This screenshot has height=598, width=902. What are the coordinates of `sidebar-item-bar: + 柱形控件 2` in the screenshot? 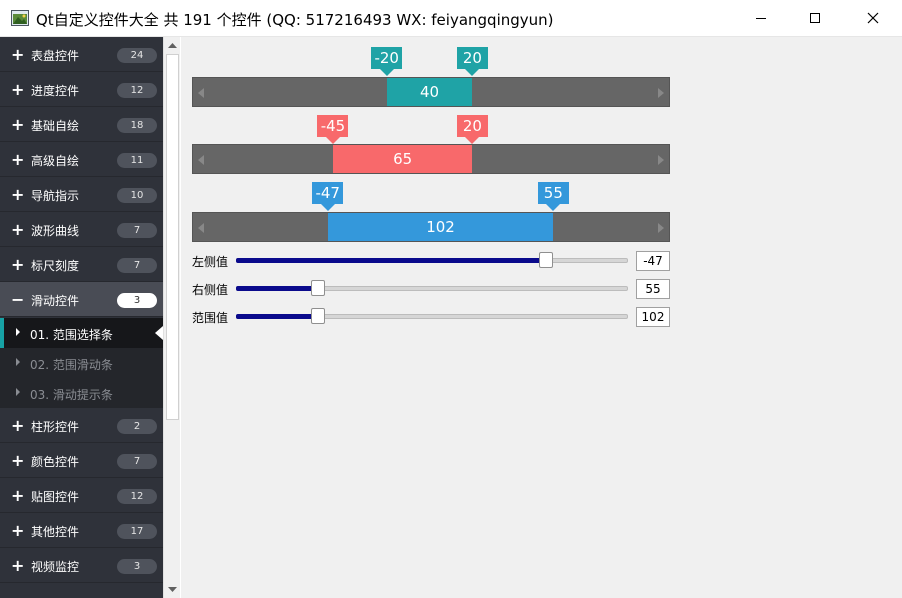 It's located at (81, 425).